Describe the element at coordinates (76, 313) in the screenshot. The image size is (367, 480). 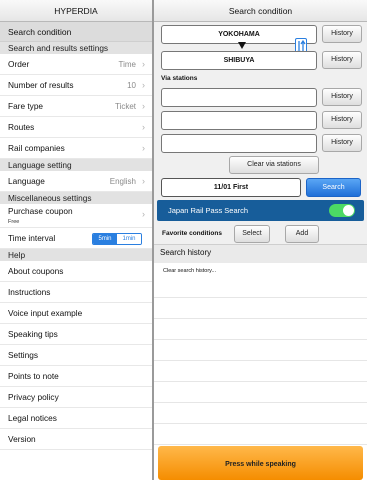
I see `help-item-voice-input-example: Voice input example` at that location.